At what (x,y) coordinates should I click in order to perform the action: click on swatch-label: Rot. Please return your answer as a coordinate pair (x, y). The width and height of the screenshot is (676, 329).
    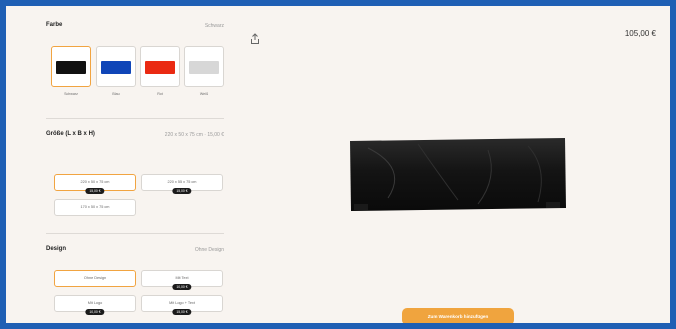
    Looking at the image, I should click on (160, 94).